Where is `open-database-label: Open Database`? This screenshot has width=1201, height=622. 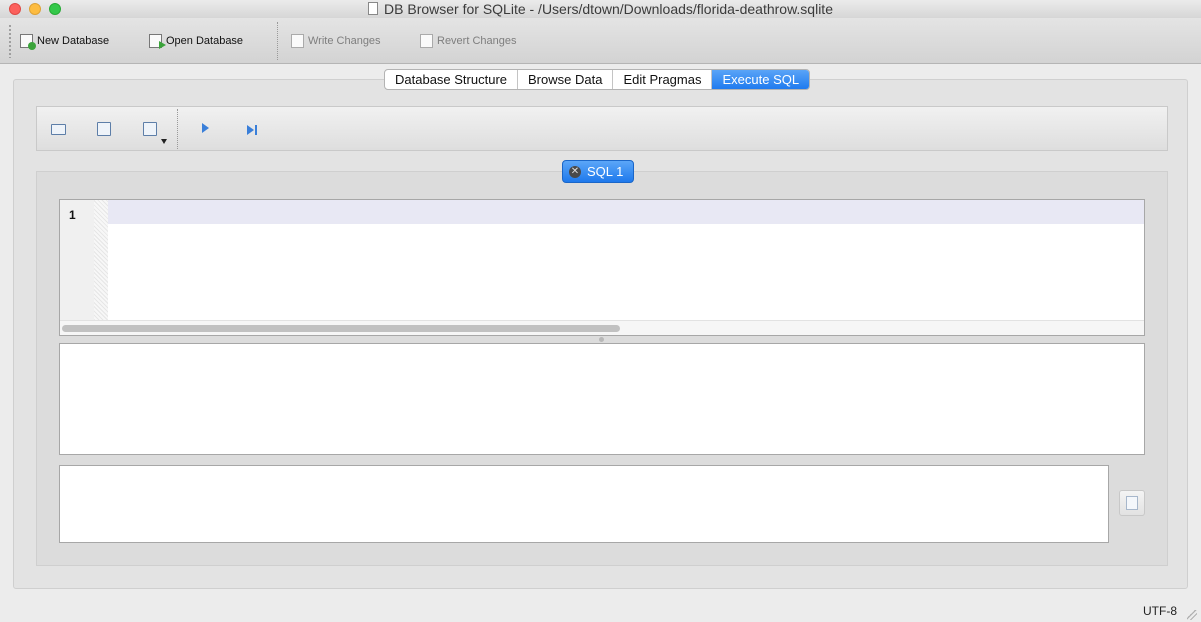 open-database-label: Open Database is located at coordinates (205, 41).